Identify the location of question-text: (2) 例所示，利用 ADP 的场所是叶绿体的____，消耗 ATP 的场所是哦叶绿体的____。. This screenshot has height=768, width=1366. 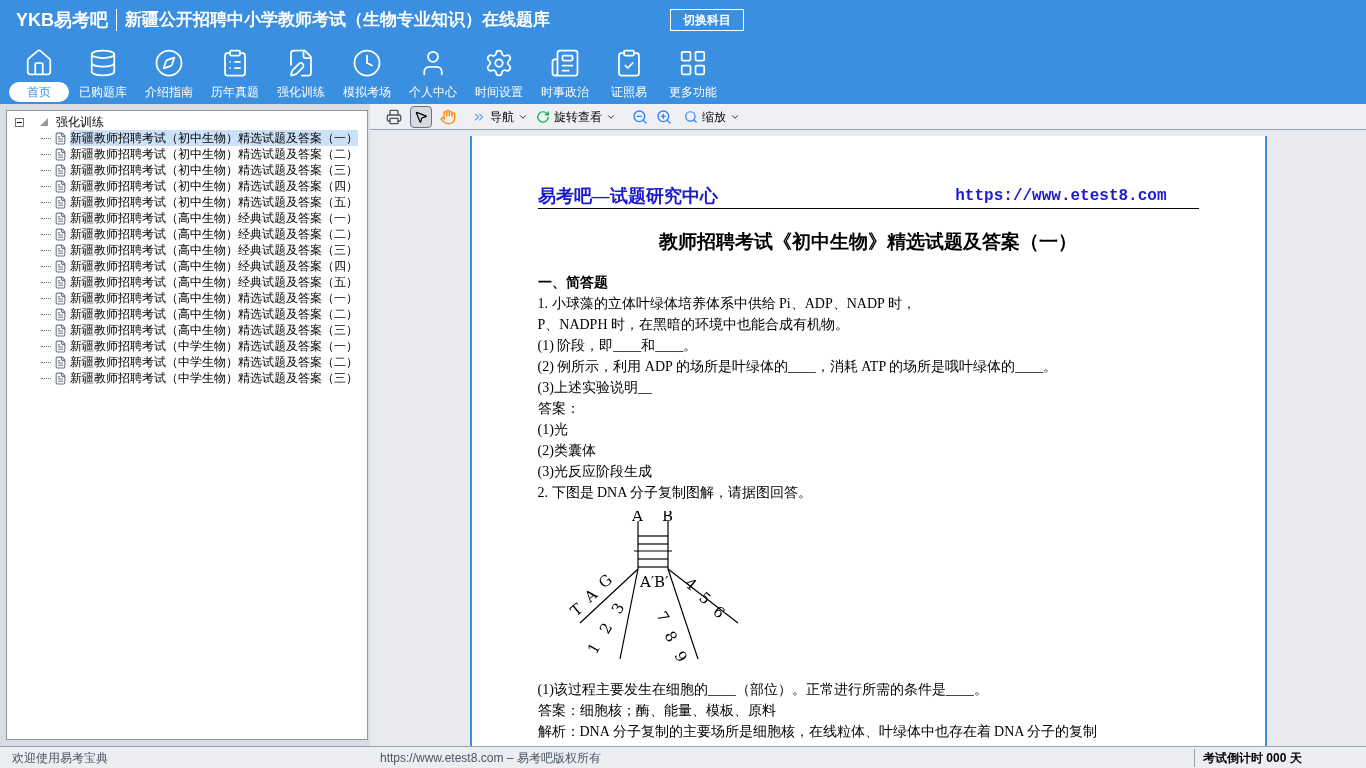
(798, 367).